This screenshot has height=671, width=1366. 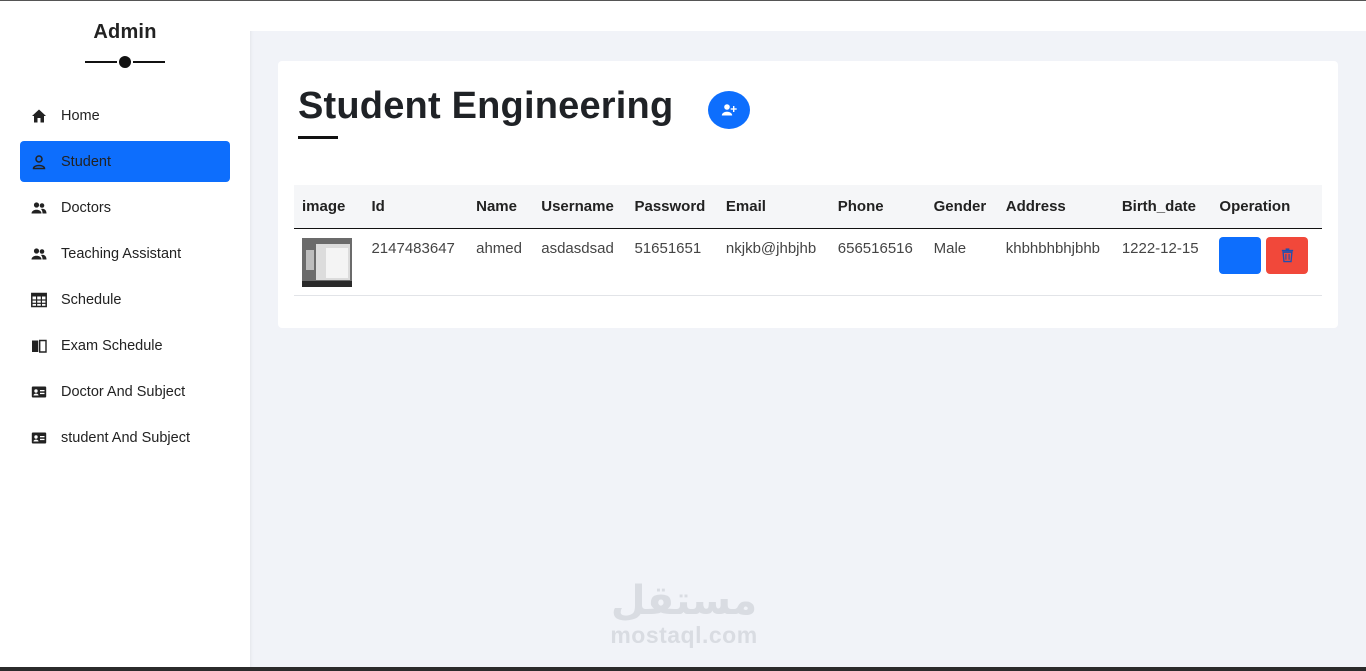 What do you see at coordinates (486, 106) in the screenshot?
I see `page-title: Student Engineering` at bounding box center [486, 106].